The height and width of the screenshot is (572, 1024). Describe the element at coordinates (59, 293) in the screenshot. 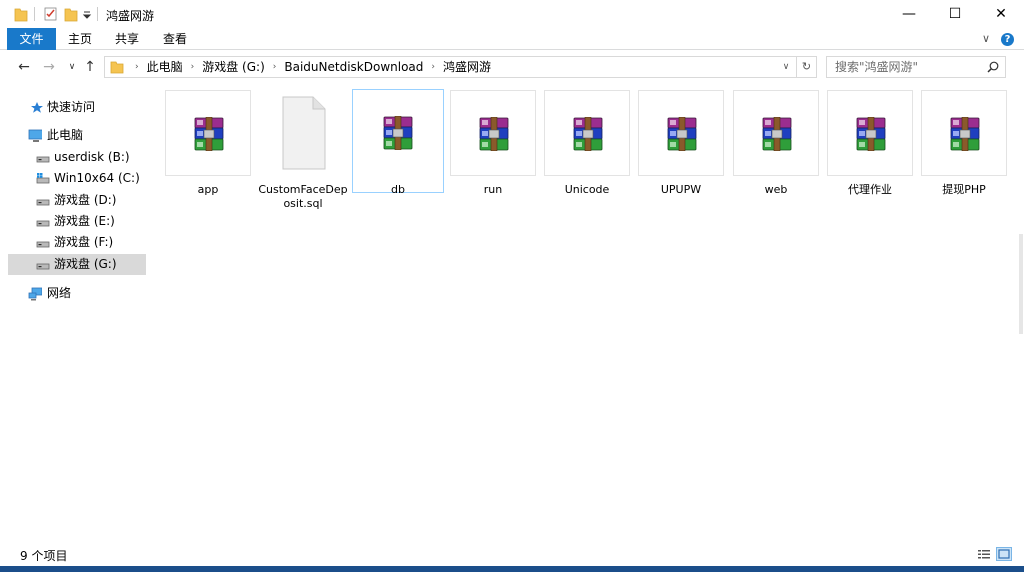

I see `sidebar-item-label: 网络` at that location.